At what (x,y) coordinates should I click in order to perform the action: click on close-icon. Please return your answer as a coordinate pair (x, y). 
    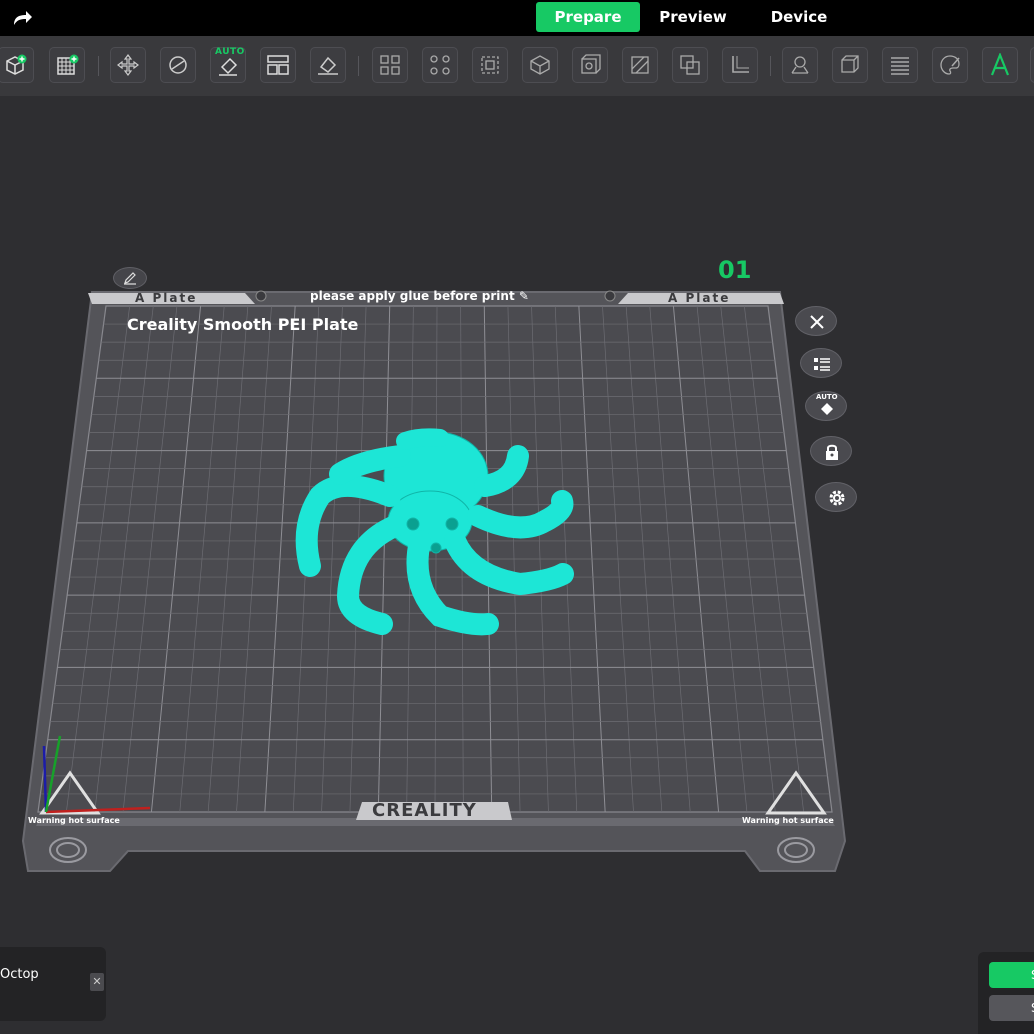
    Looking at the image, I should click on (817, 322).